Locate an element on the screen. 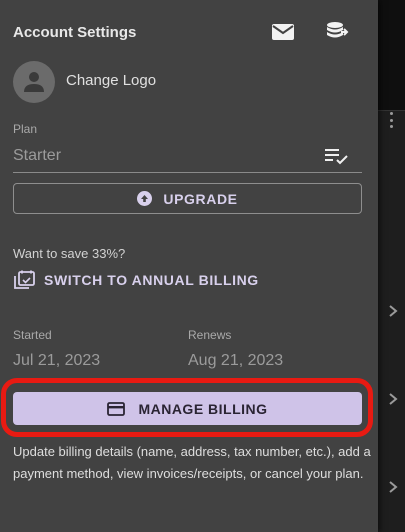 The width and height of the screenshot is (405, 532). background-app-header is located at coordinates (391, 55).